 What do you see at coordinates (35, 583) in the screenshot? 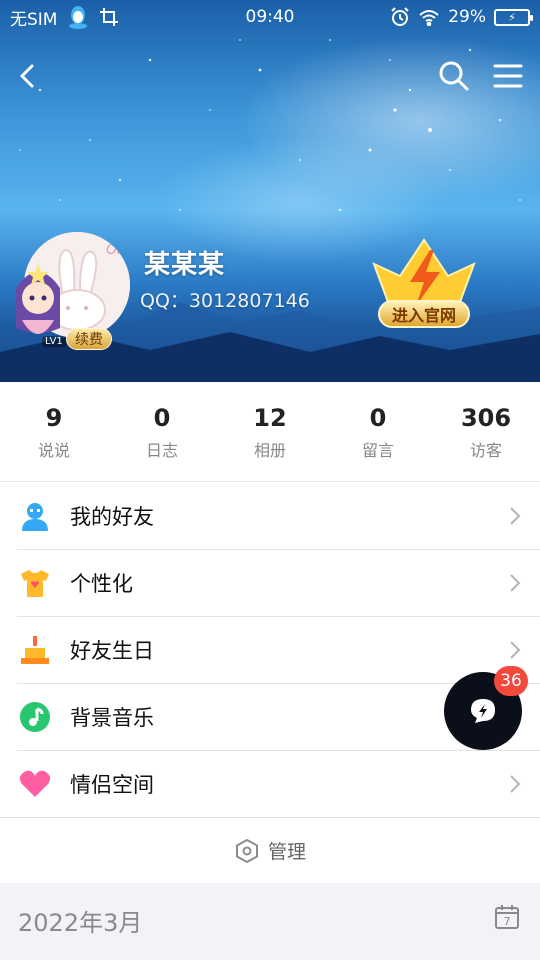
I see `tshirt-icon` at bounding box center [35, 583].